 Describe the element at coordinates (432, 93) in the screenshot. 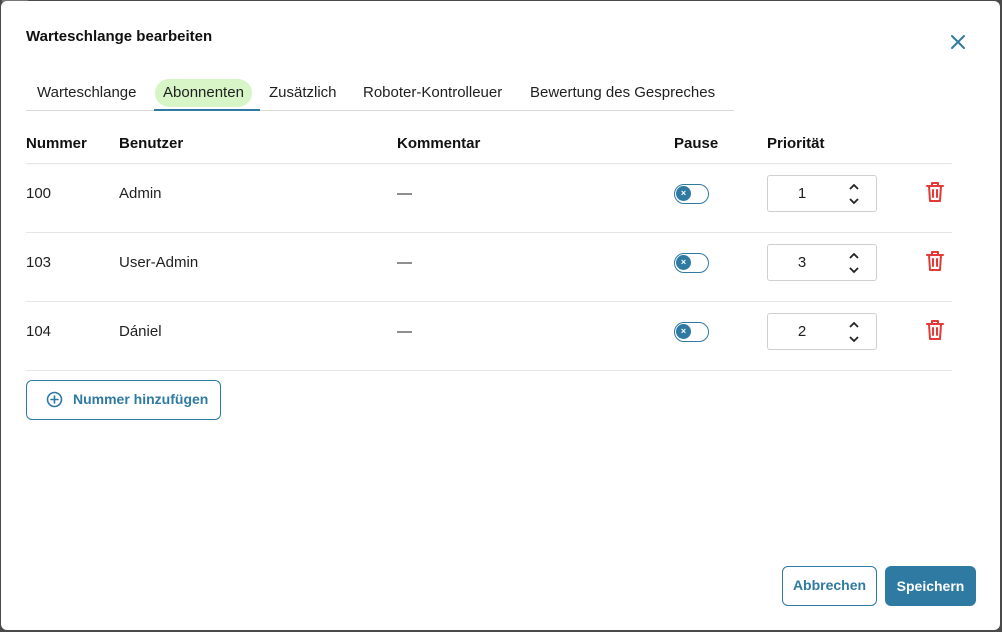

I see `tab-roboter-kontrolleuer: Roboter-Kontrolleuer` at that location.